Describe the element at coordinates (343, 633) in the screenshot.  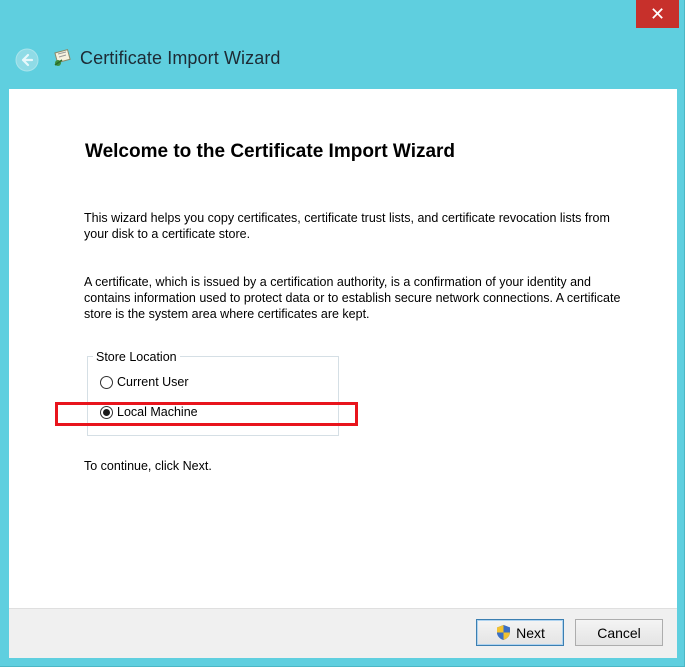
I see `wizard-footer: Next Cancel` at that location.